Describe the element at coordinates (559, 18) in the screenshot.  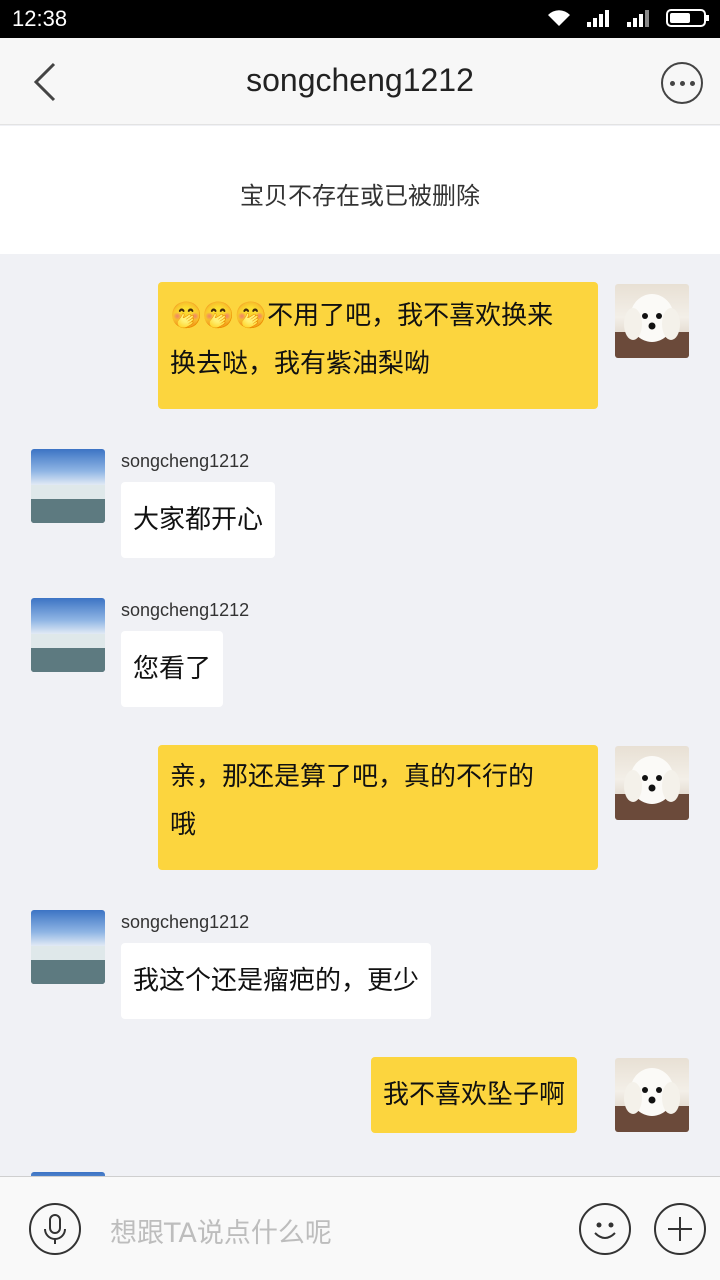
I see `wifi-icon` at that location.